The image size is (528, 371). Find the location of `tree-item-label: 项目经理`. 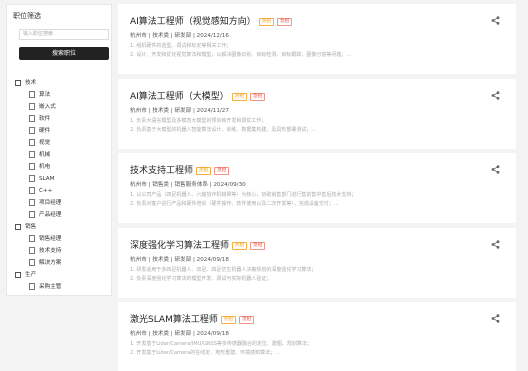

tree-item-label: 项目经理 is located at coordinates (50, 203).